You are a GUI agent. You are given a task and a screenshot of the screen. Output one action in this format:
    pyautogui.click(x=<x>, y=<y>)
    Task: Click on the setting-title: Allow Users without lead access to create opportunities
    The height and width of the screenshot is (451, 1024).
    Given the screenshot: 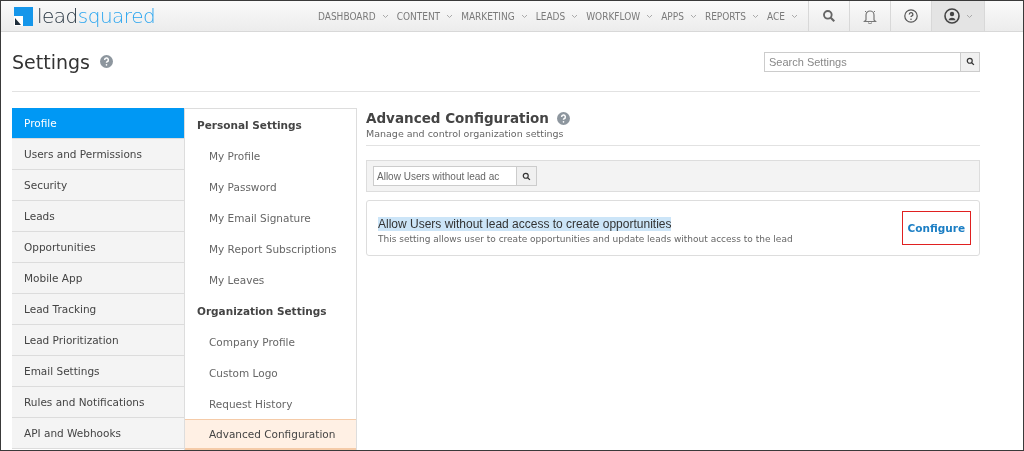 What is the action you would take?
    pyautogui.click(x=525, y=223)
    